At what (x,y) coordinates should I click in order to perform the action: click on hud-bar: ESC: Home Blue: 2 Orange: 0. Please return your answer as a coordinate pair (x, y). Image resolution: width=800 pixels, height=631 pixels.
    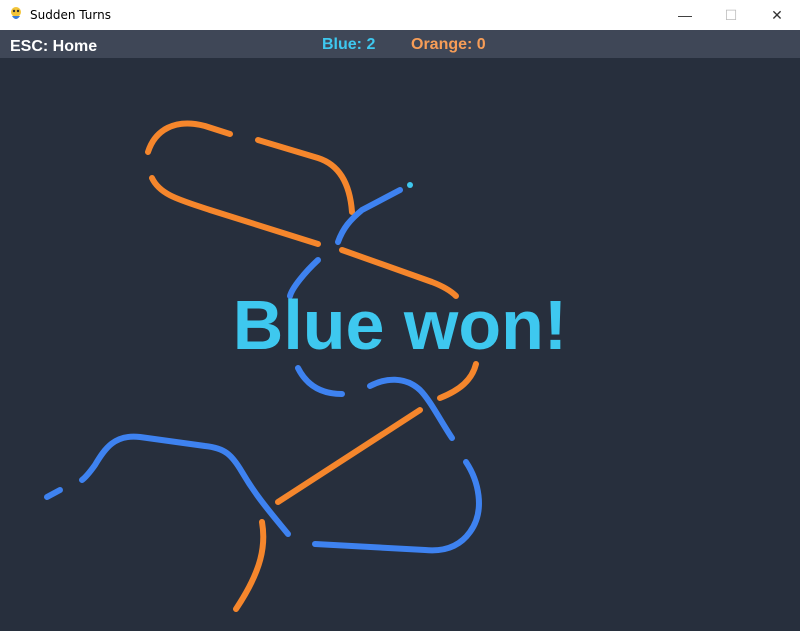
    Looking at the image, I should click on (400, 44).